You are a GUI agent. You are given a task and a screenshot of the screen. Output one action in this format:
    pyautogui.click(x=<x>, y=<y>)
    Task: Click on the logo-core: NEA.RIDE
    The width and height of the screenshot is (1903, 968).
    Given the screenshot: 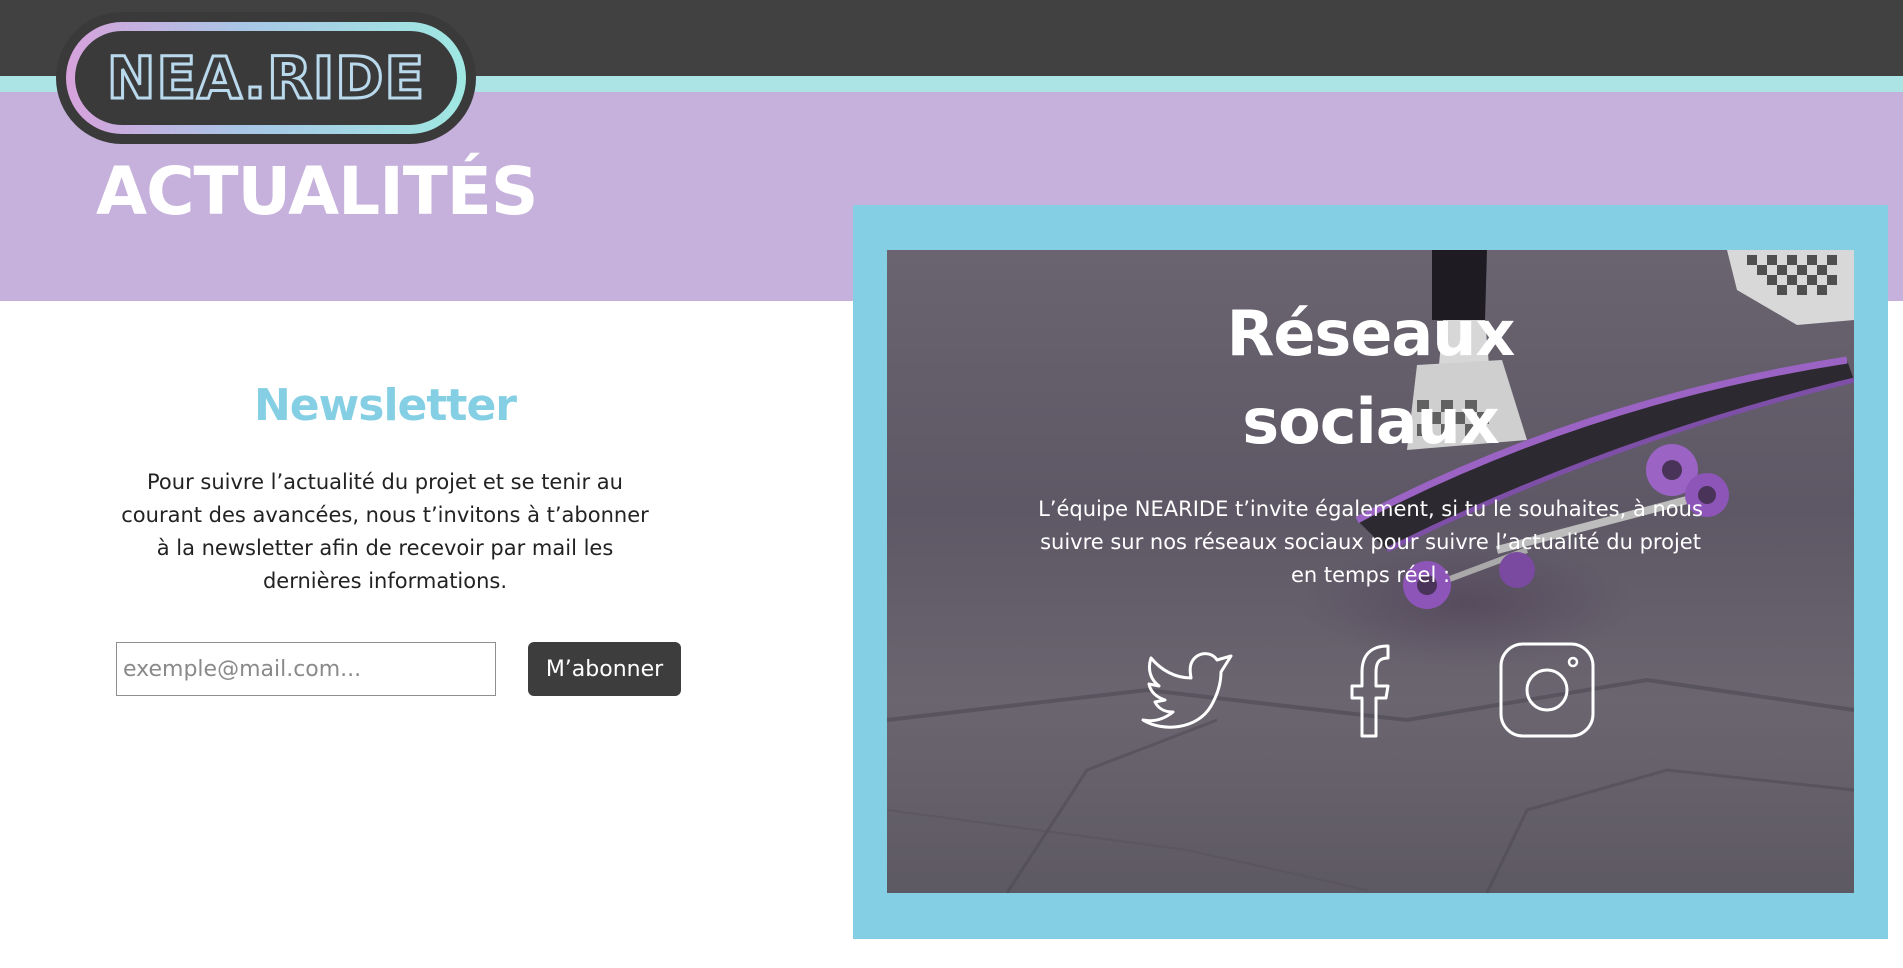 What is the action you would take?
    pyautogui.click(x=266, y=78)
    